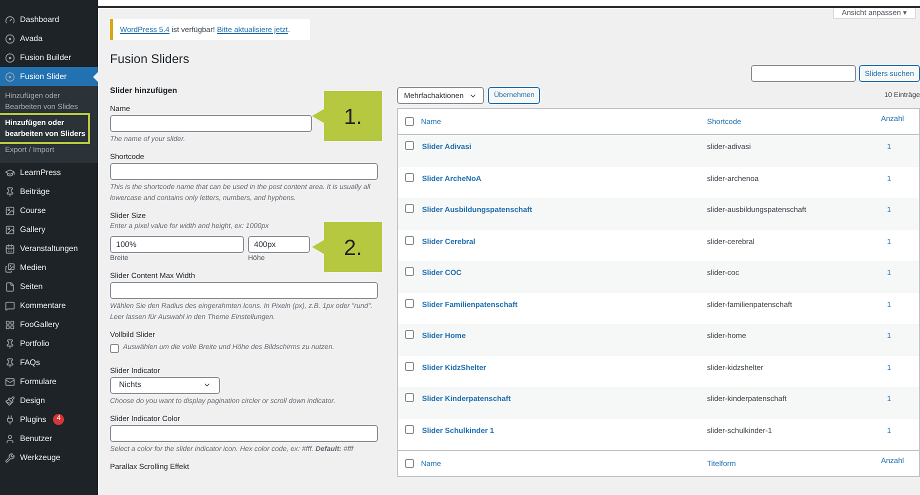 This screenshot has height=495, width=920. Describe the element at coordinates (49, 57) in the screenshot. I see `sidebar-item: Fusion Builder` at that location.